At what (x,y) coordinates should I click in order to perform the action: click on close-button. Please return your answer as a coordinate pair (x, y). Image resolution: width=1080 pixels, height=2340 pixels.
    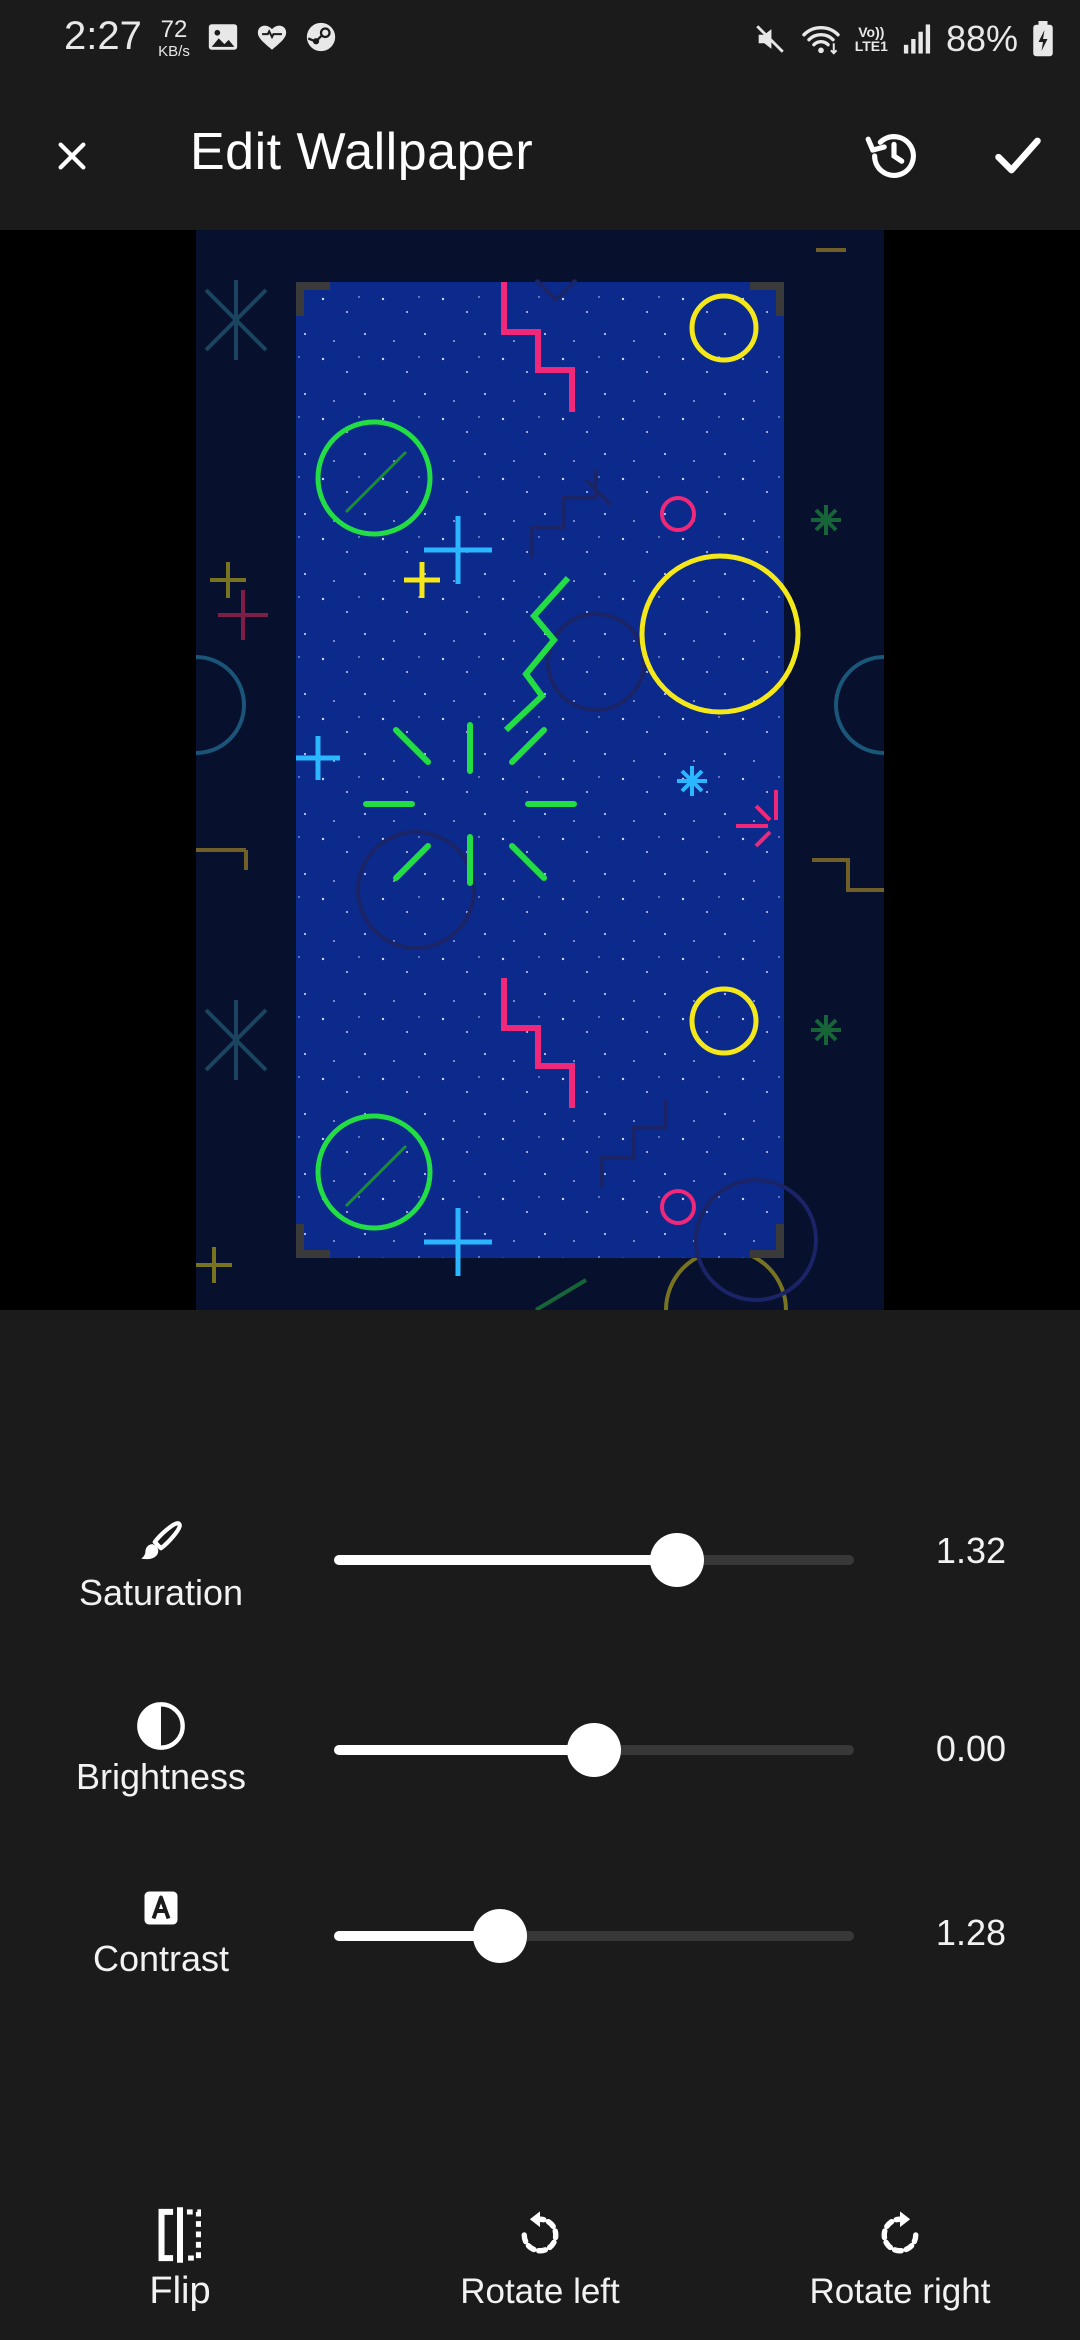
    Looking at the image, I should click on (72, 156).